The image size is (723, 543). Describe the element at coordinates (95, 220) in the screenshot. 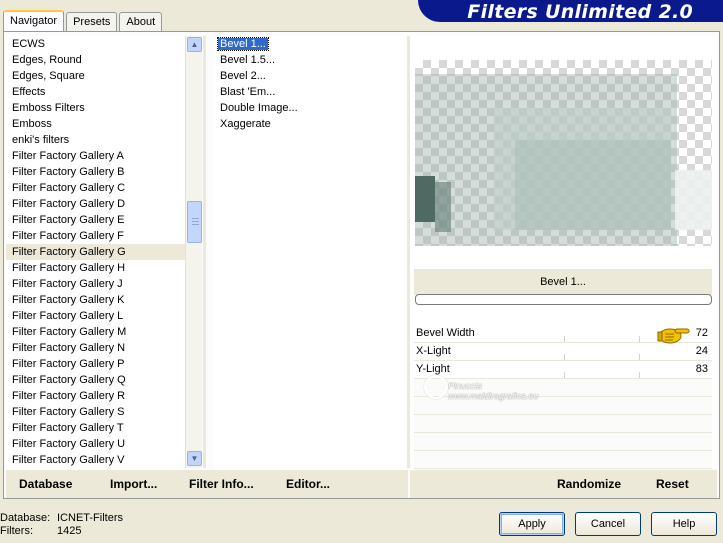

I see `category-item: Filter Factory Gallery E` at that location.